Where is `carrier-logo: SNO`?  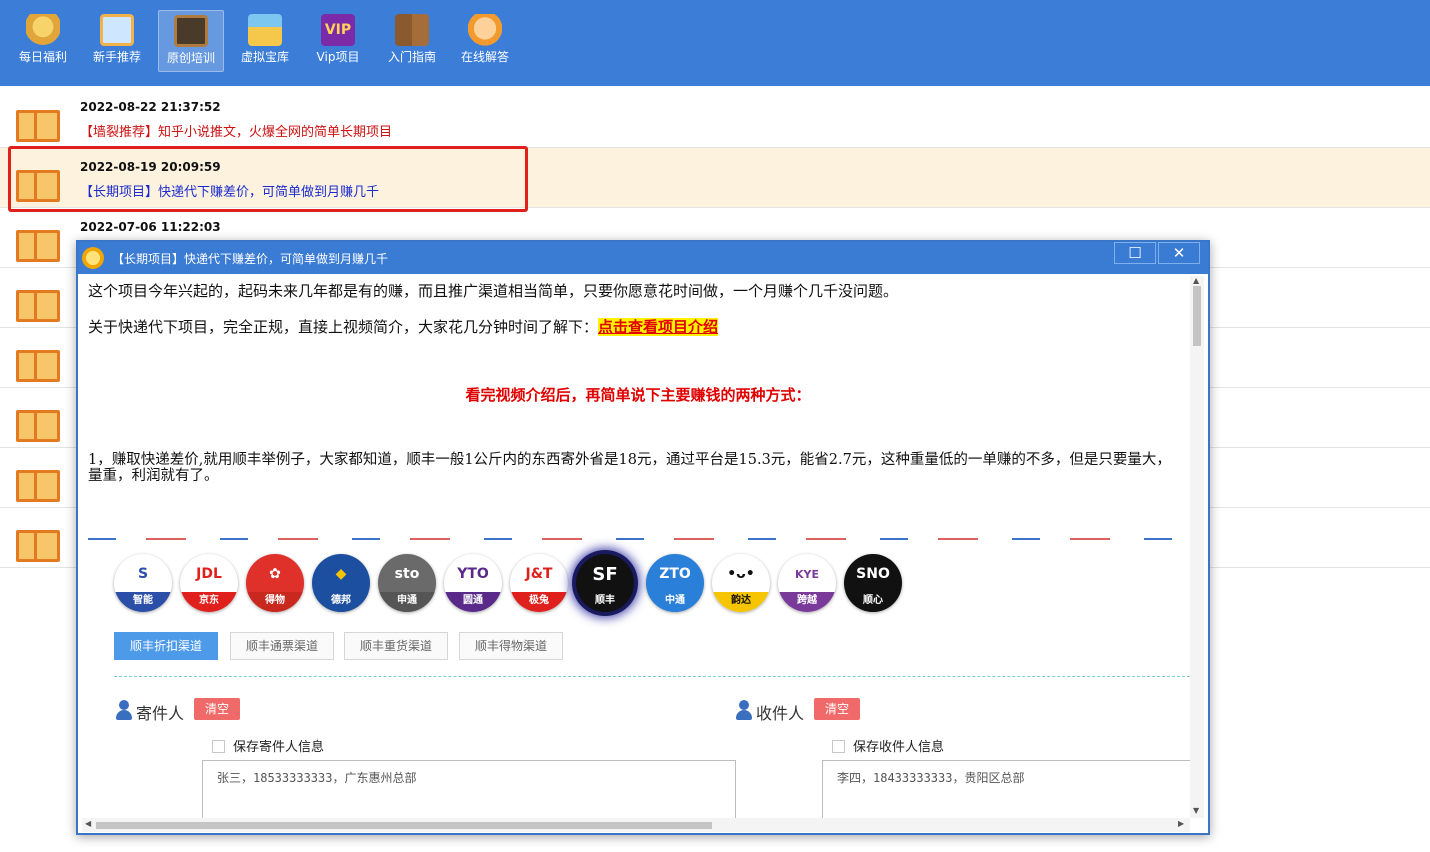
carrier-logo: SNO is located at coordinates (873, 574).